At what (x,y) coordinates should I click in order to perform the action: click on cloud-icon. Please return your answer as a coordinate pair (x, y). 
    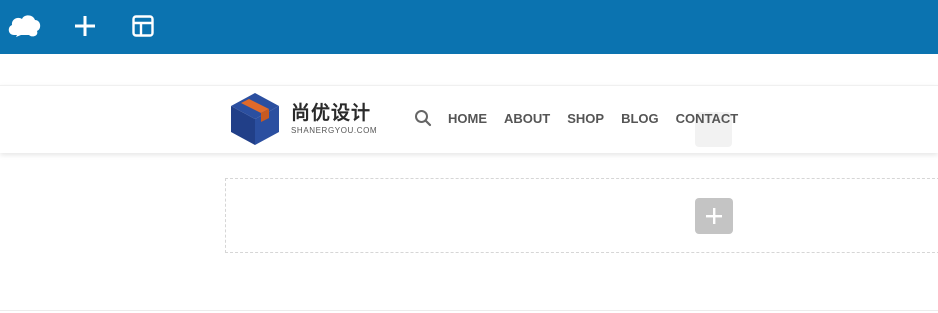
    Looking at the image, I should click on (24, 26).